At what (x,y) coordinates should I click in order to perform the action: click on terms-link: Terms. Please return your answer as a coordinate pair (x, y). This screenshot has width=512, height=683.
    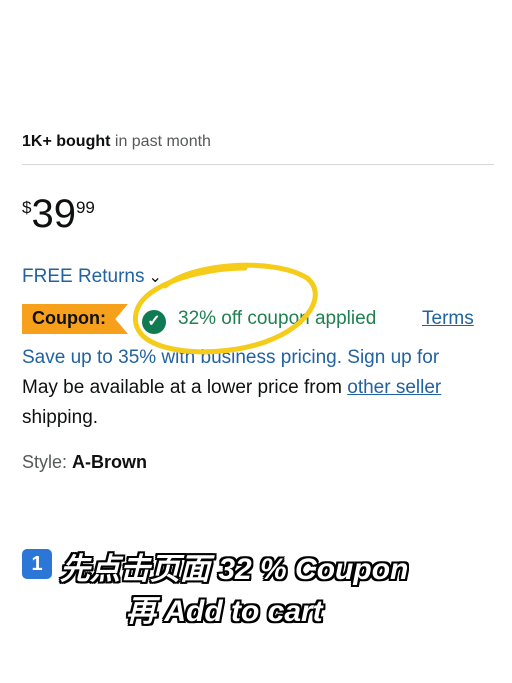
    Looking at the image, I should click on (448, 319).